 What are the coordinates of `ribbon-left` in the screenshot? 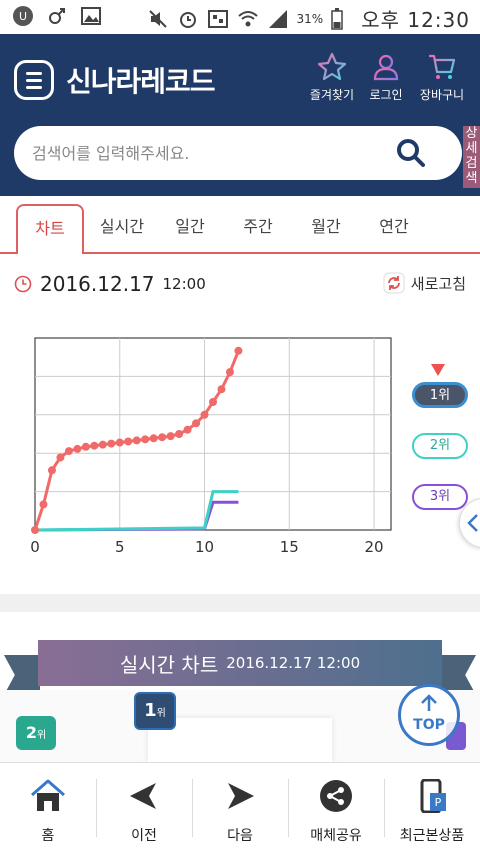 It's located at (22, 675).